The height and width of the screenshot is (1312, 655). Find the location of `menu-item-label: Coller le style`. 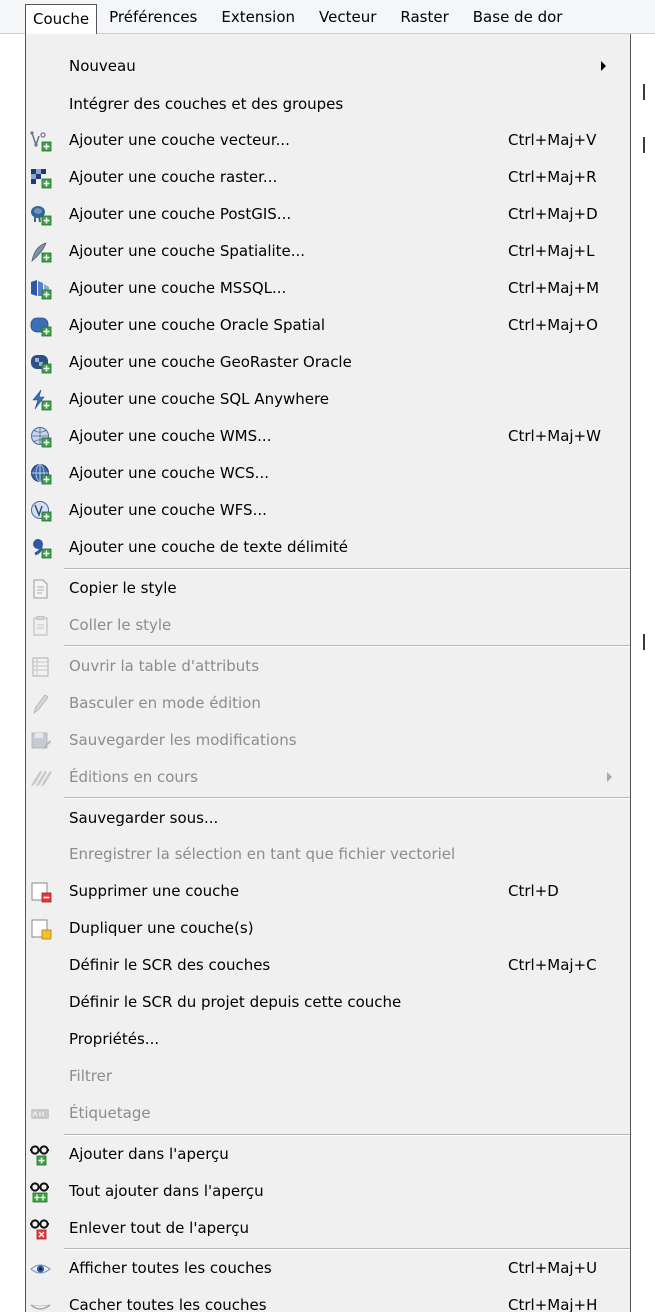

menu-item-label: Coller le style is located at coordinates (120, 625).